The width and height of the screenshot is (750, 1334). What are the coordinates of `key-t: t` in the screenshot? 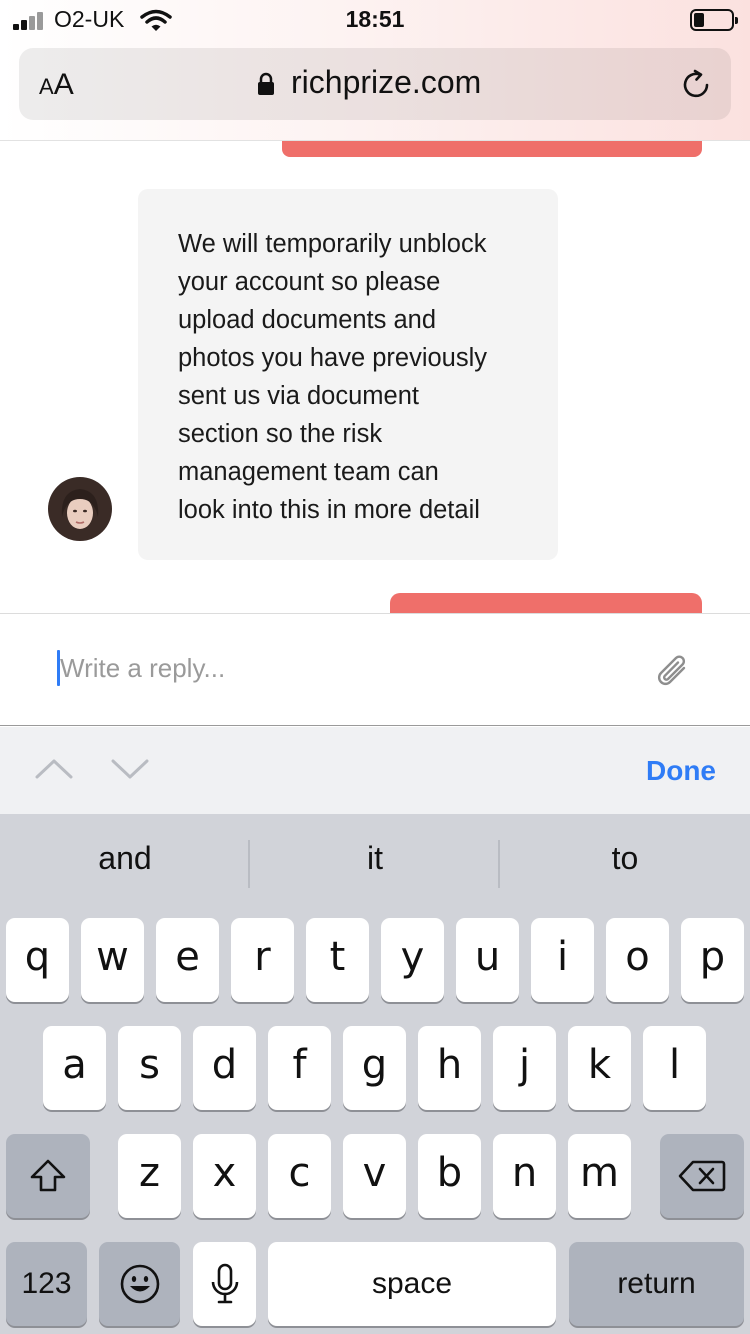 It's located at (337, 960).